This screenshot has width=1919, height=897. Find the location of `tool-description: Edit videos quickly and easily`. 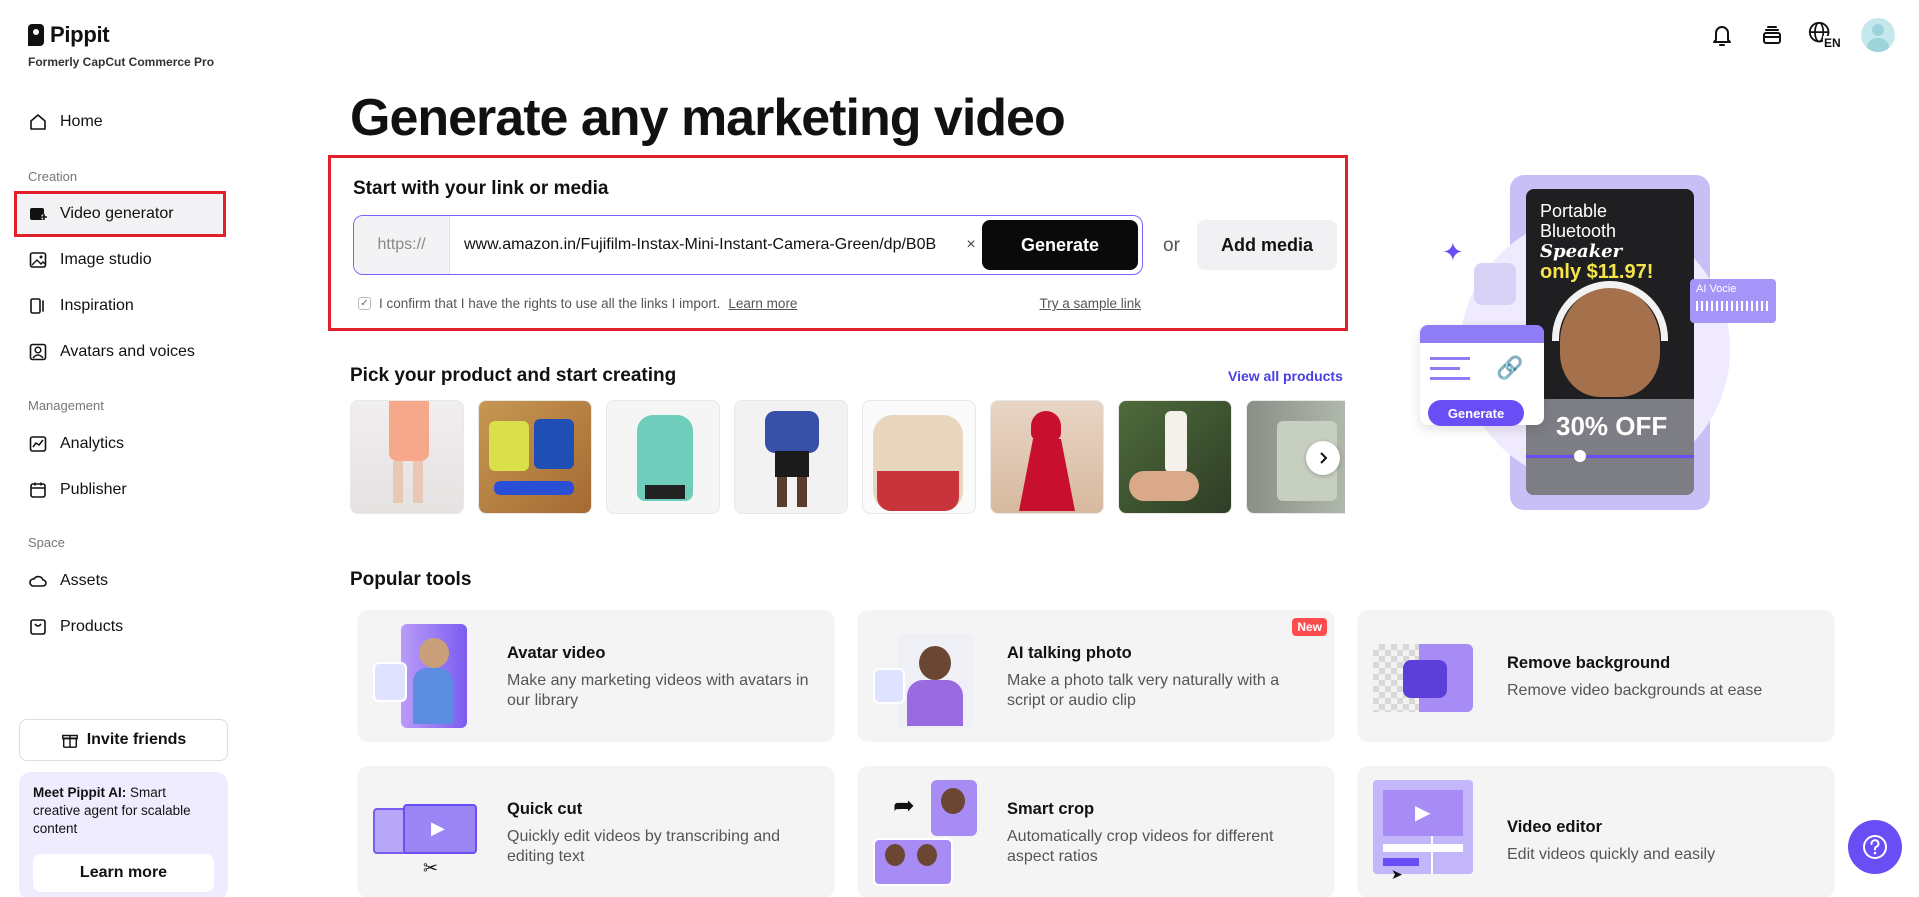

tool-description: Edit videos quickly and easily is located at coordinates (1611, 854).